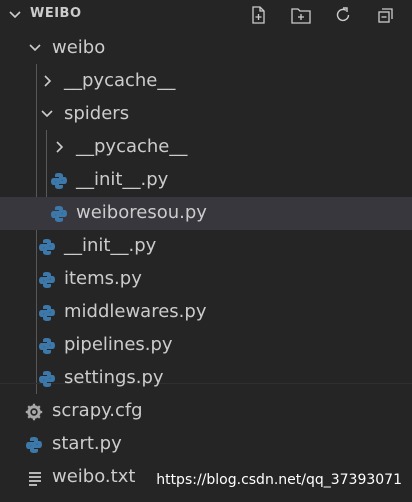  Describe the element at coordinates (94, 476) in the screenshot. I see `file-label: weibo.txt` at that location.